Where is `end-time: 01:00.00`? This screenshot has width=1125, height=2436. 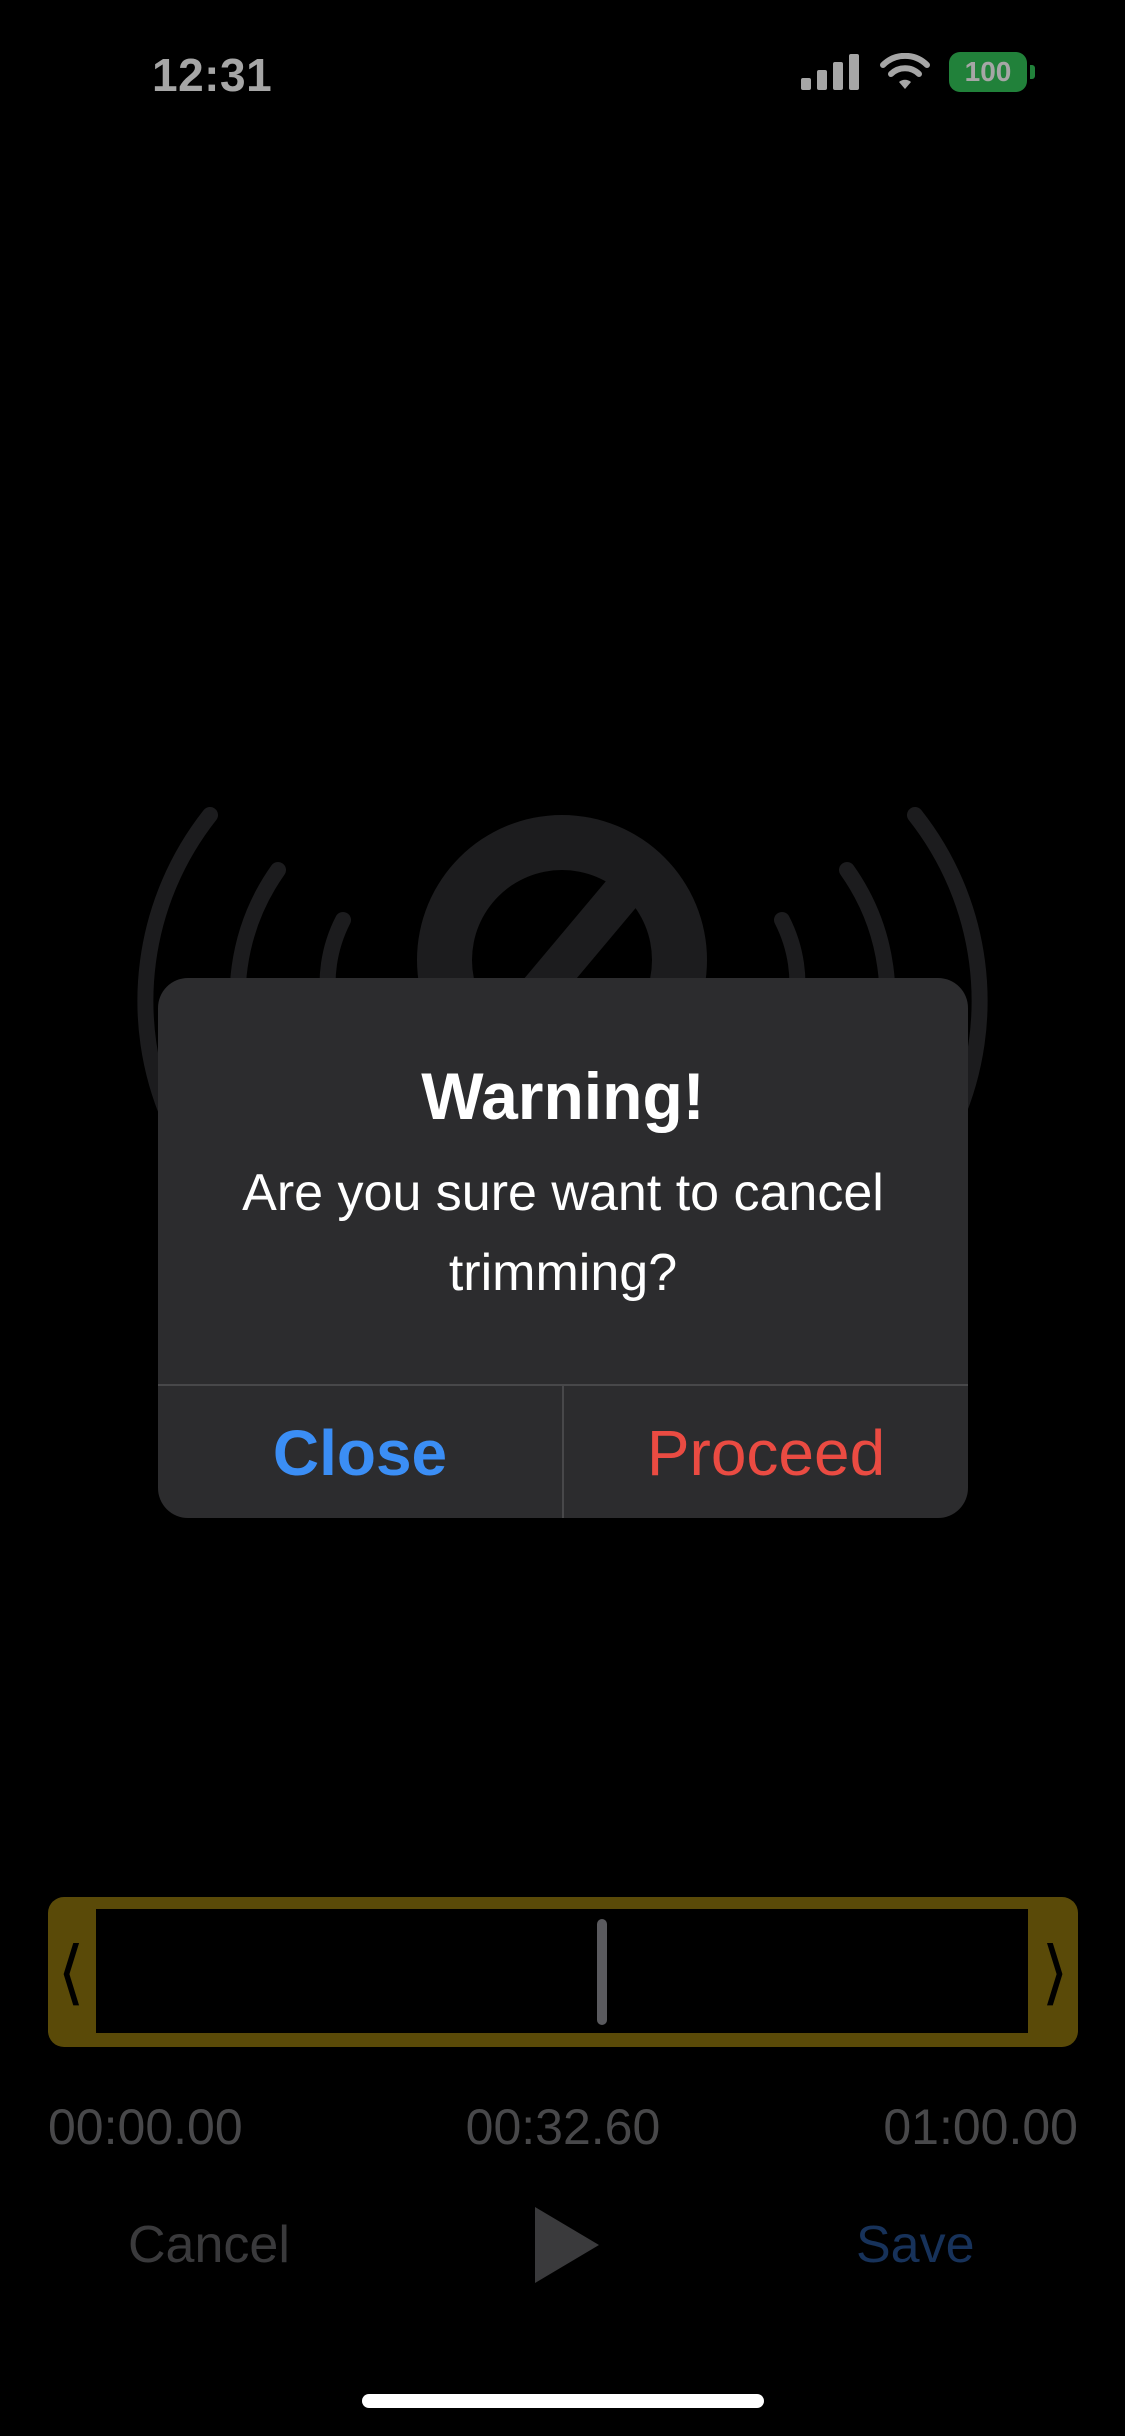 end-time: 01:00.00 is located at coordinates (980, 2127).